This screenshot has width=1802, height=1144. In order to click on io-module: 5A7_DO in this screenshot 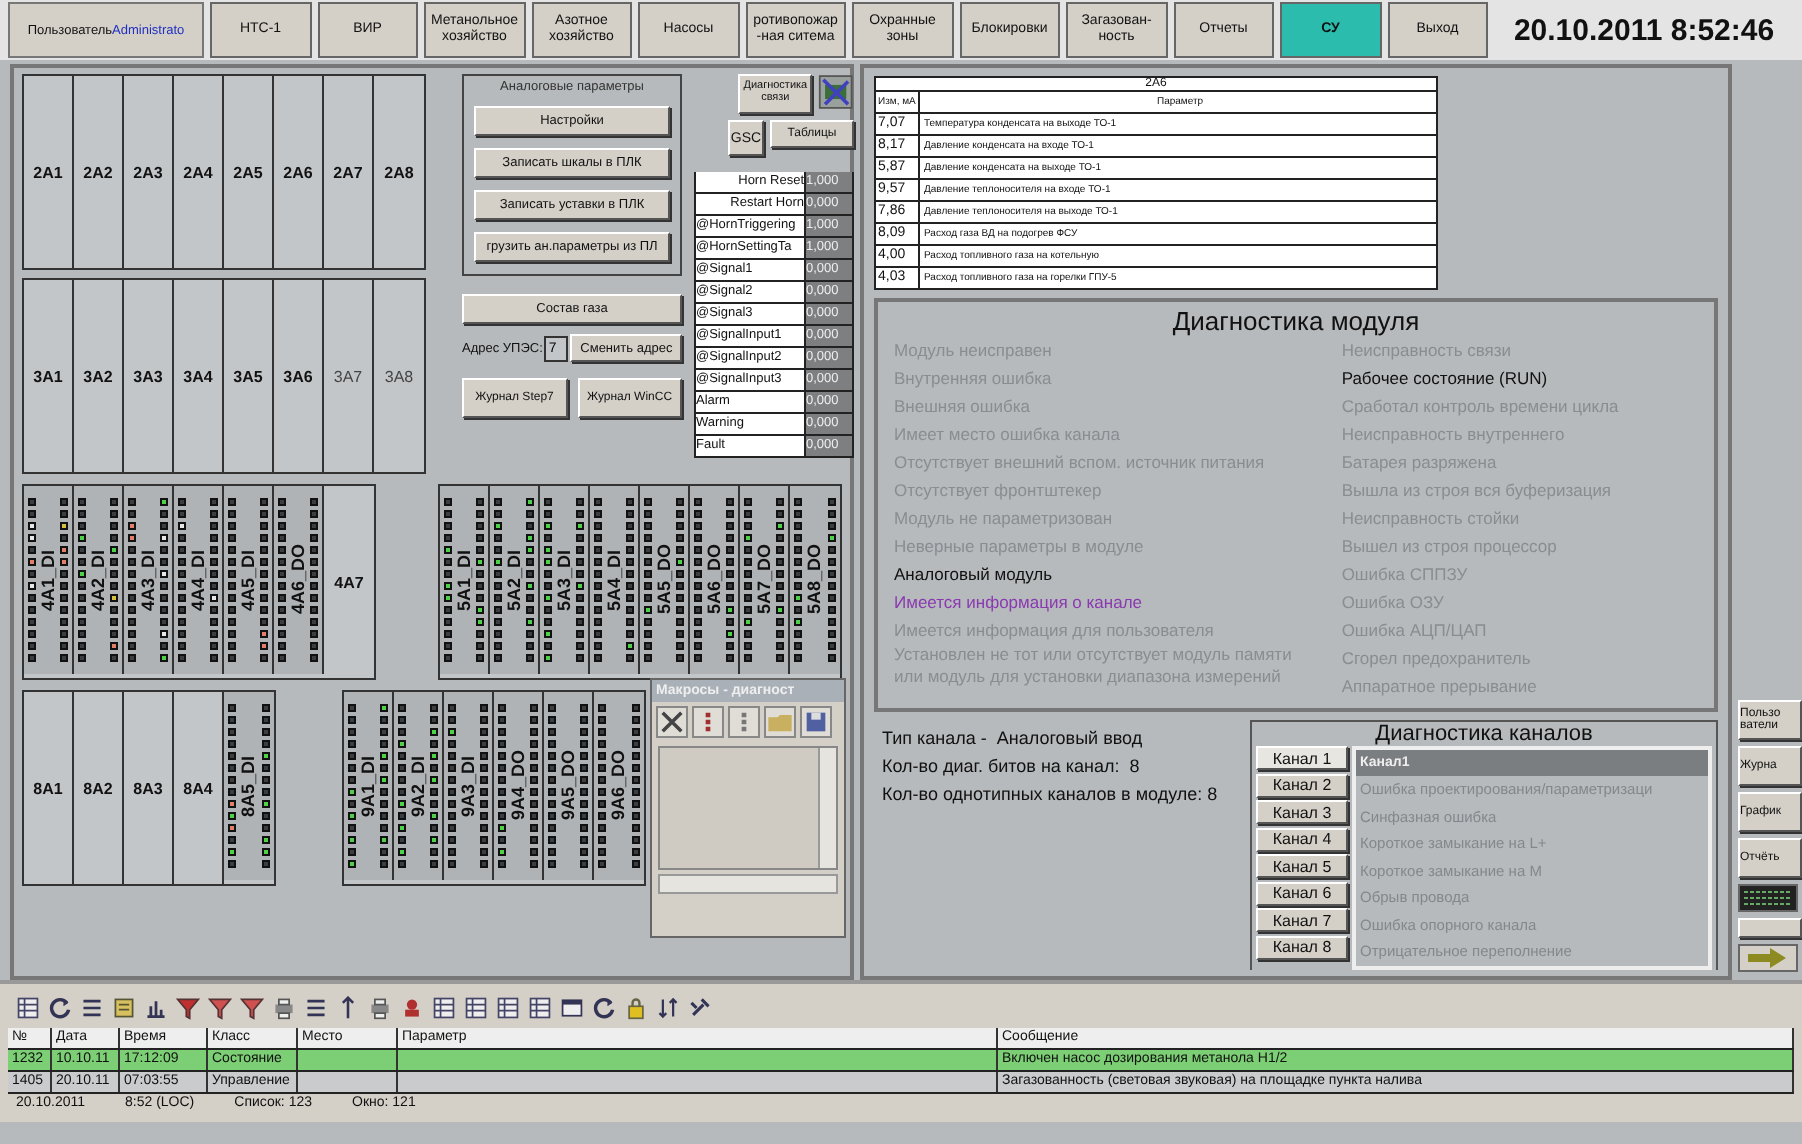, I will do `click(765, 580)`.